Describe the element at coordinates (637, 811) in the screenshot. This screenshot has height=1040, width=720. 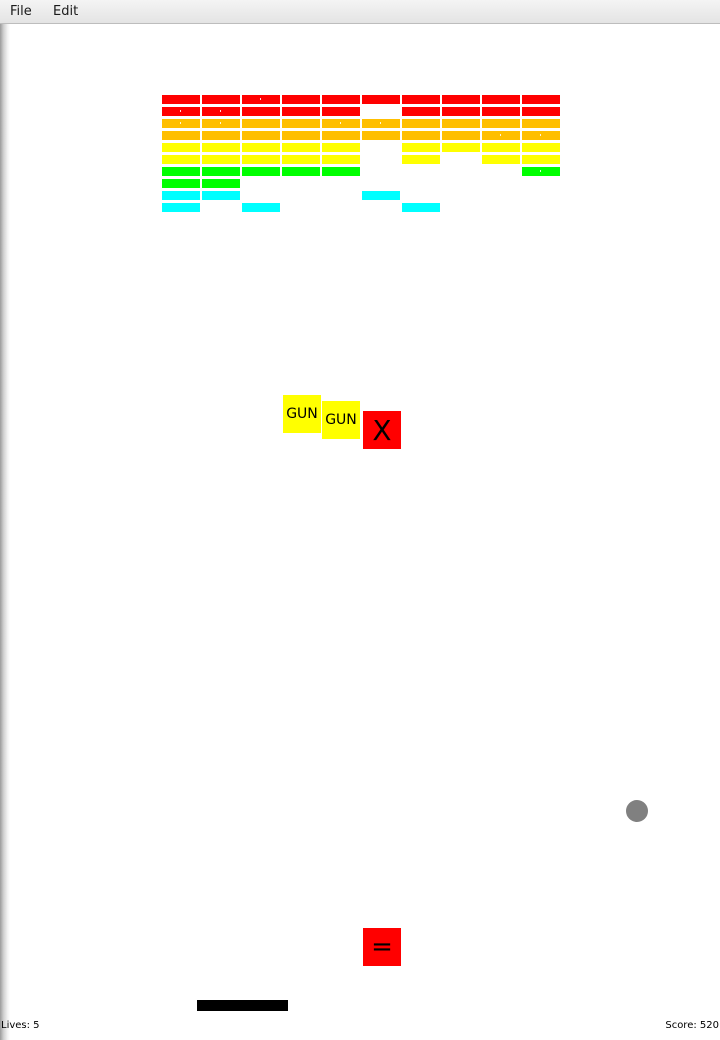
I see `ball` at that location.